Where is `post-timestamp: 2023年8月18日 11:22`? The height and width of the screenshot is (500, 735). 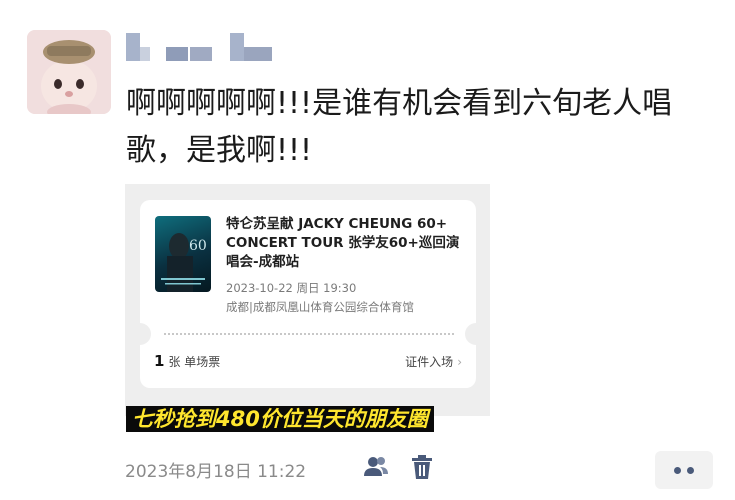
post-timestamp: 2023年8月18日 11:22 is located at coordinates (216, 472).